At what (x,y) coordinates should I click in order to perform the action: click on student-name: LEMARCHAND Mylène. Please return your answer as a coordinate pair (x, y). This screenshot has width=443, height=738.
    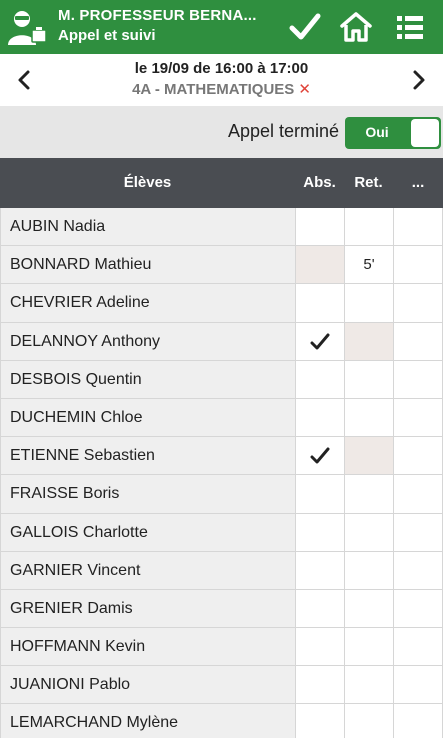
    Looking at the image, I should click on (147, 721).